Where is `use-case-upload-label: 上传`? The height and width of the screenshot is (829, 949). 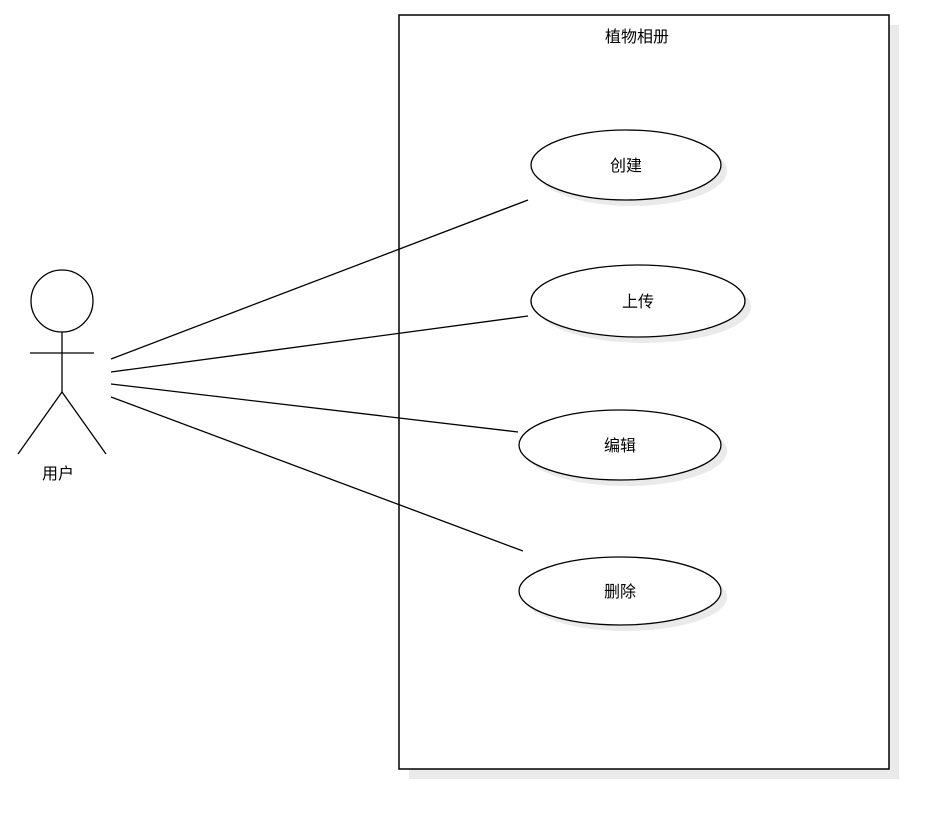
use-case-upload-label: 上传 is located at coordinates (638, 301).